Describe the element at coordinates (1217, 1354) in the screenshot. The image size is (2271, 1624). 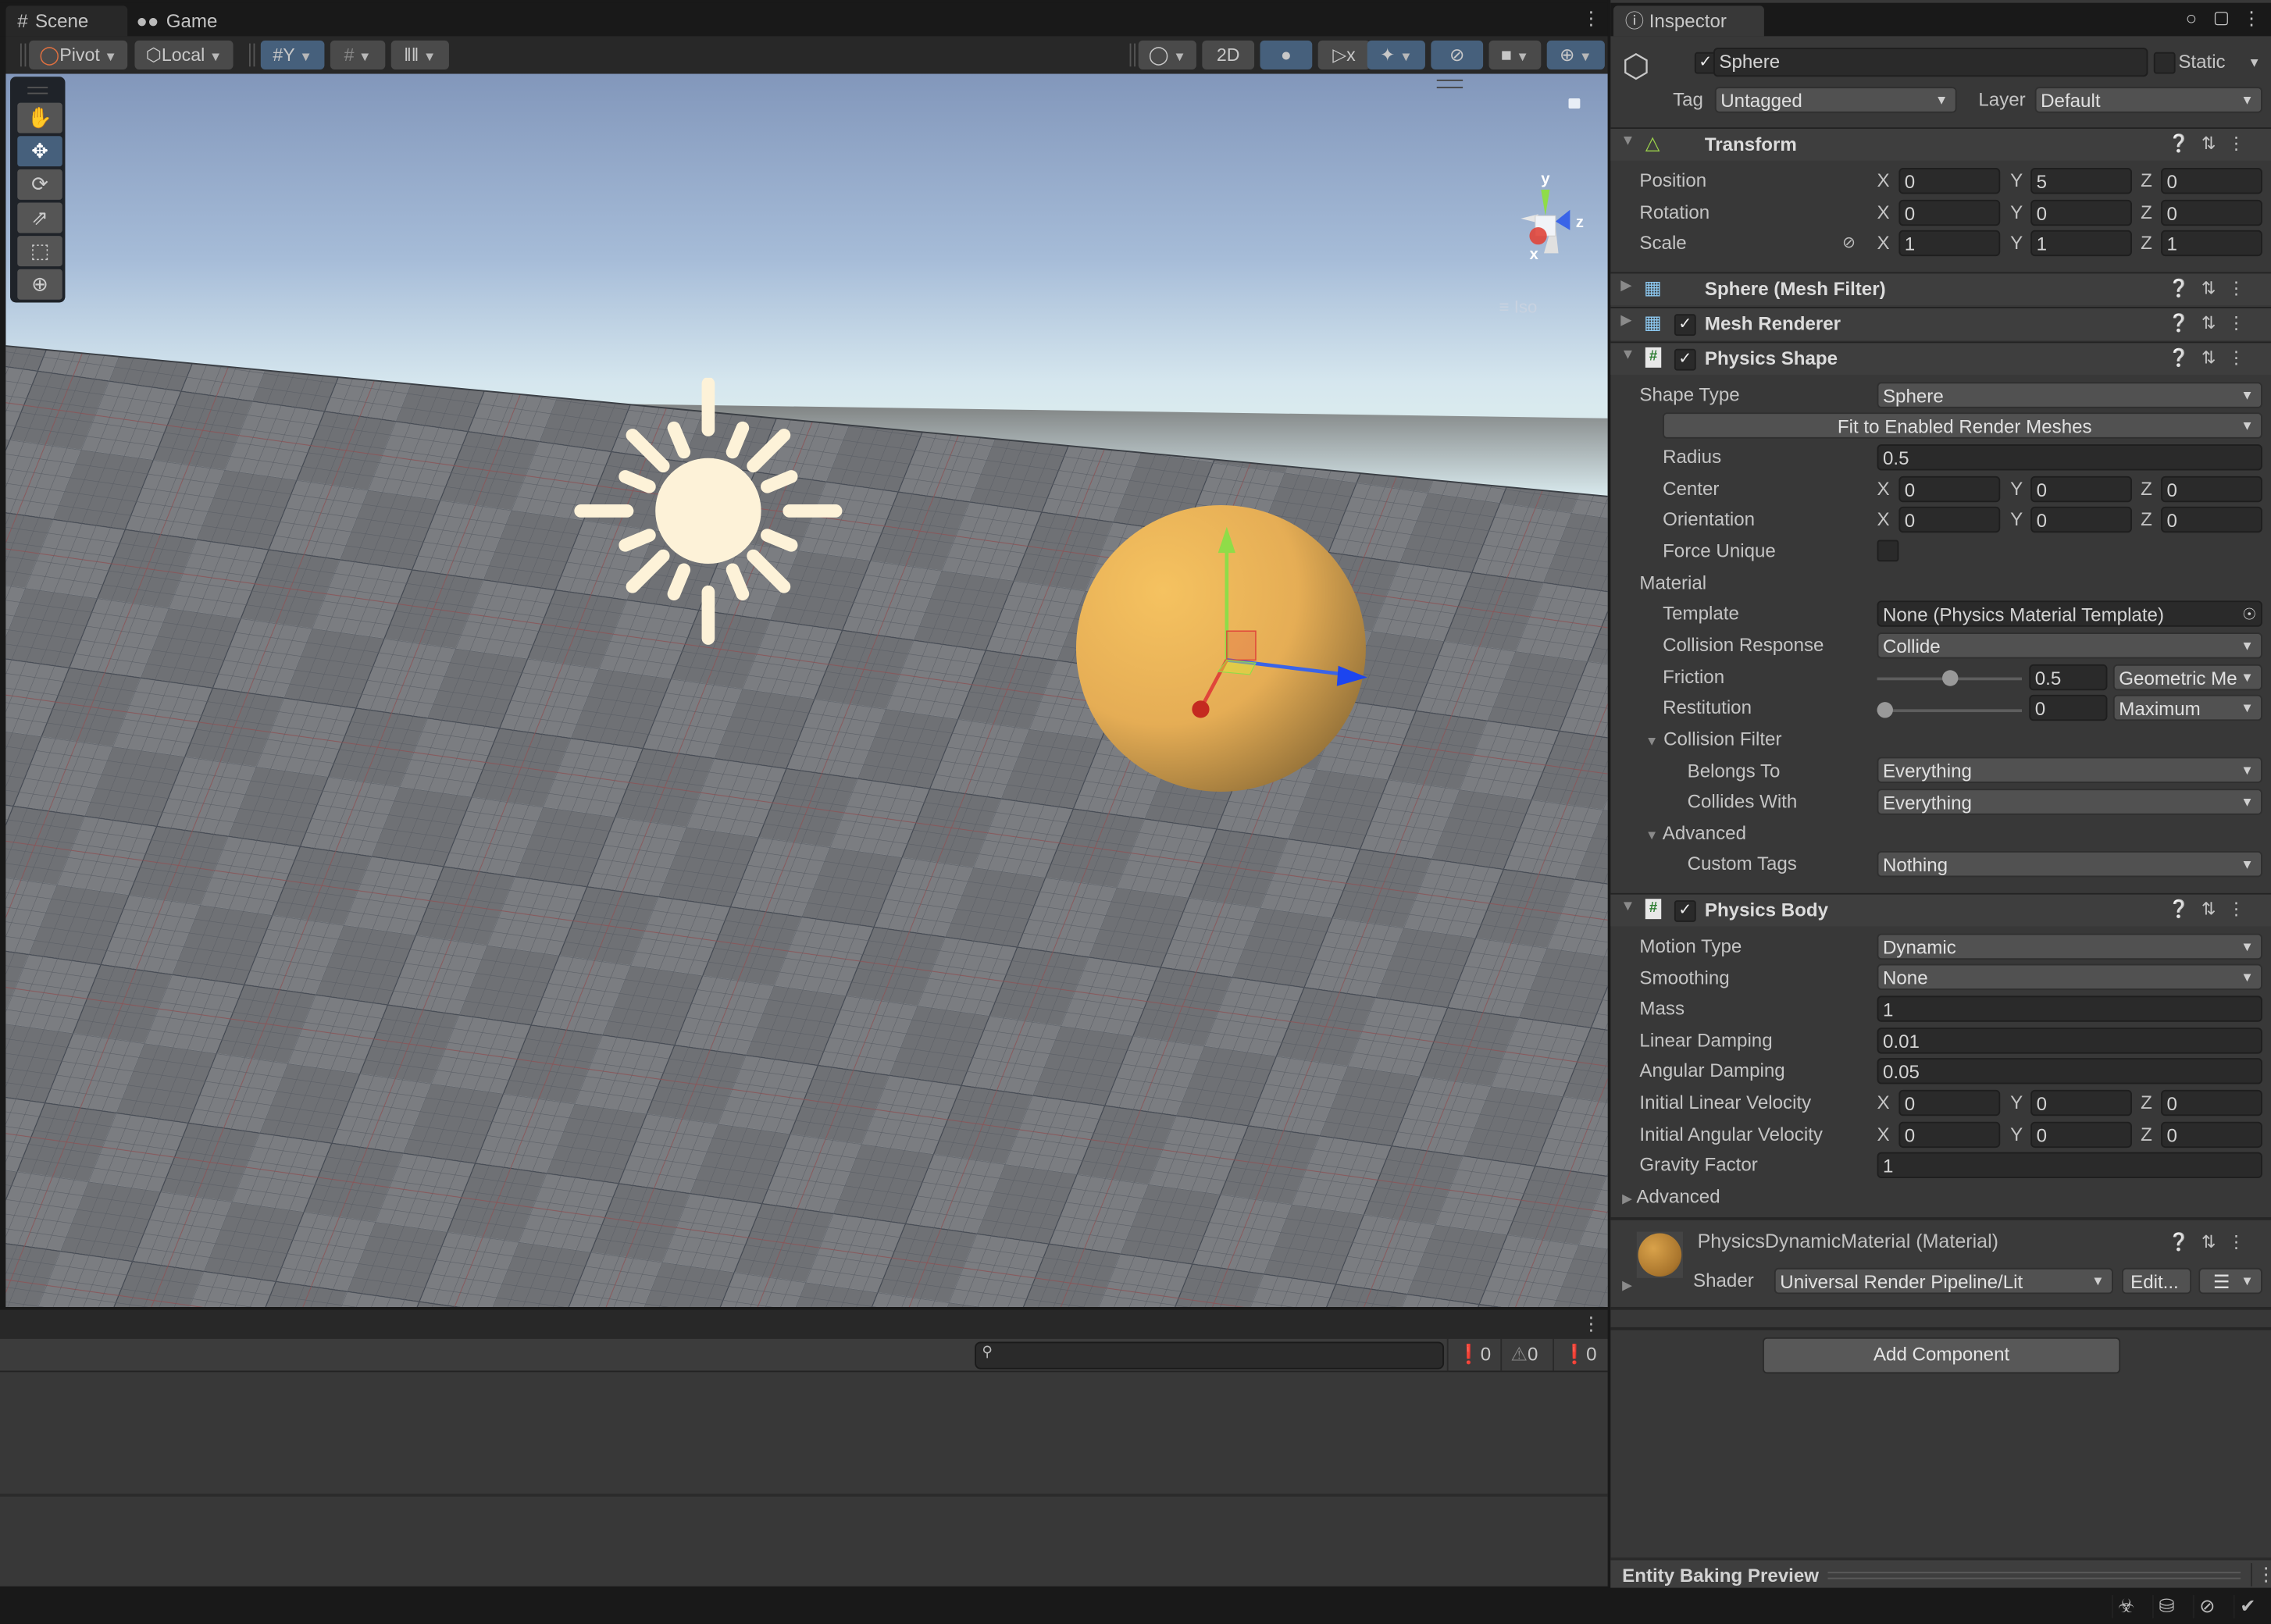
I see `console-search-input` at that location.